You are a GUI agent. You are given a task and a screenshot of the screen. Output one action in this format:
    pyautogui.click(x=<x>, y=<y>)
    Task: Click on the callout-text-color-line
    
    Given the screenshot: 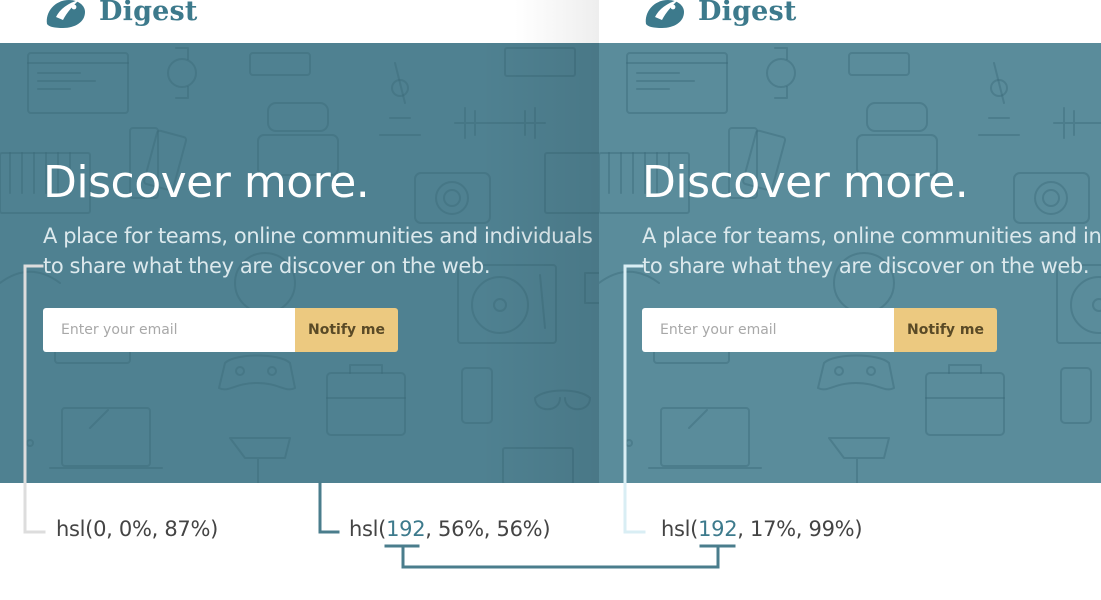 What is the action you would take?
    pyautogui.click(x=34, y=399)
    